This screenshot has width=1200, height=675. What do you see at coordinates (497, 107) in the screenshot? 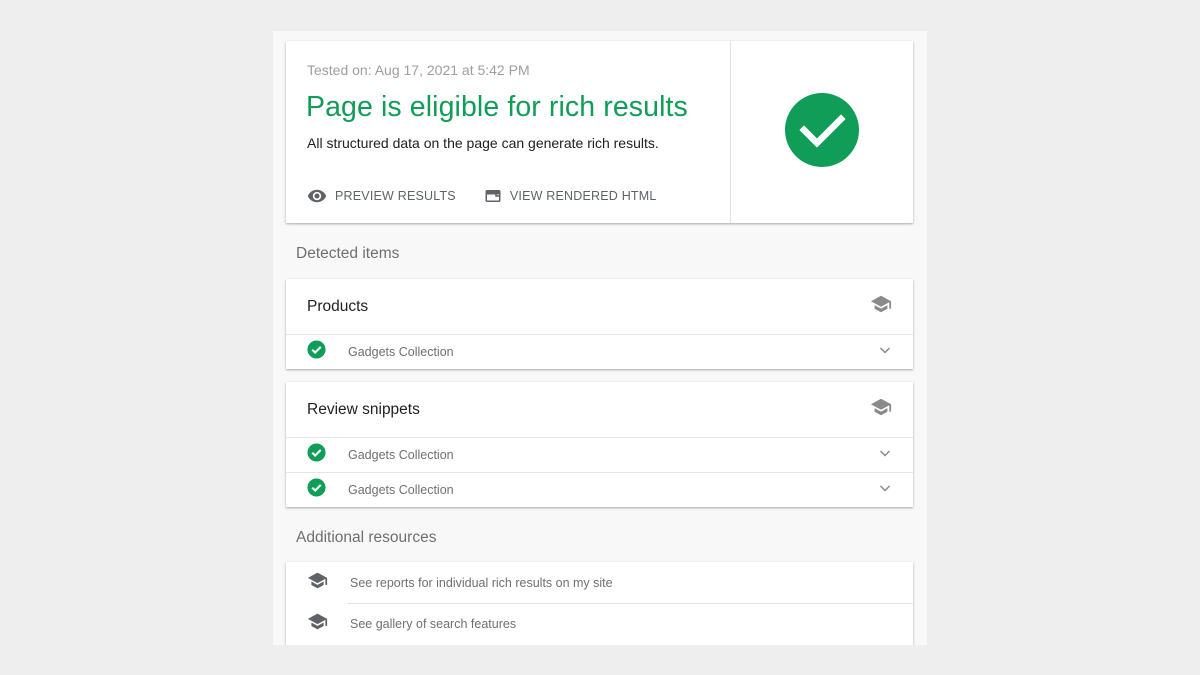
I see `result-headline: Page is eligible for rich results` at bounding box center [497, 107].